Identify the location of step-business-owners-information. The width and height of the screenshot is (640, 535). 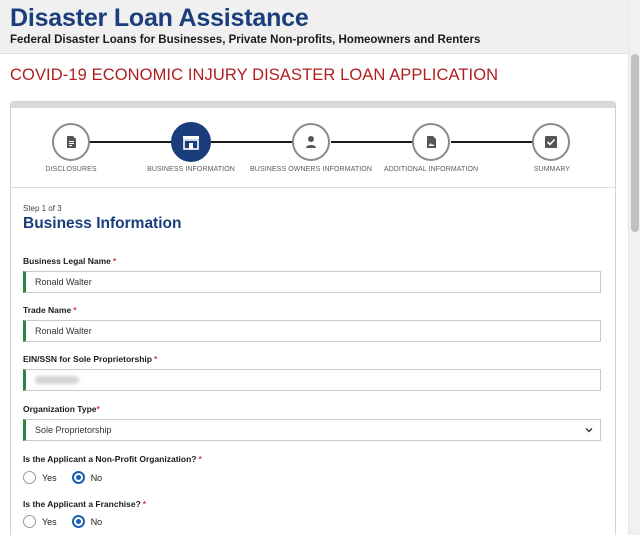
(311, 142).